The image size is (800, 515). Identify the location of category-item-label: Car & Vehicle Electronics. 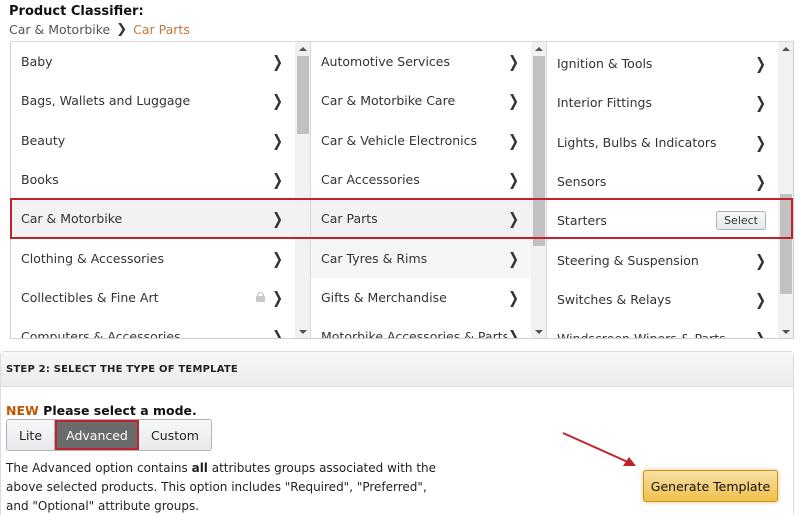
(399, 140).